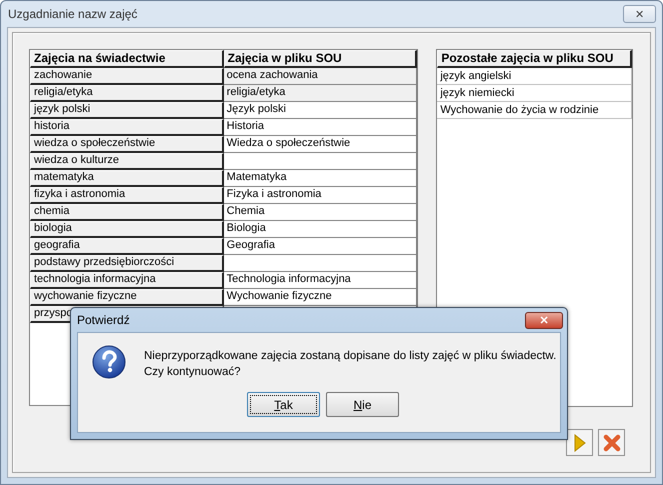  Describe the element at coordinates (321, 246) in the screenshot. I see `table-cell: Geografia` at that location.